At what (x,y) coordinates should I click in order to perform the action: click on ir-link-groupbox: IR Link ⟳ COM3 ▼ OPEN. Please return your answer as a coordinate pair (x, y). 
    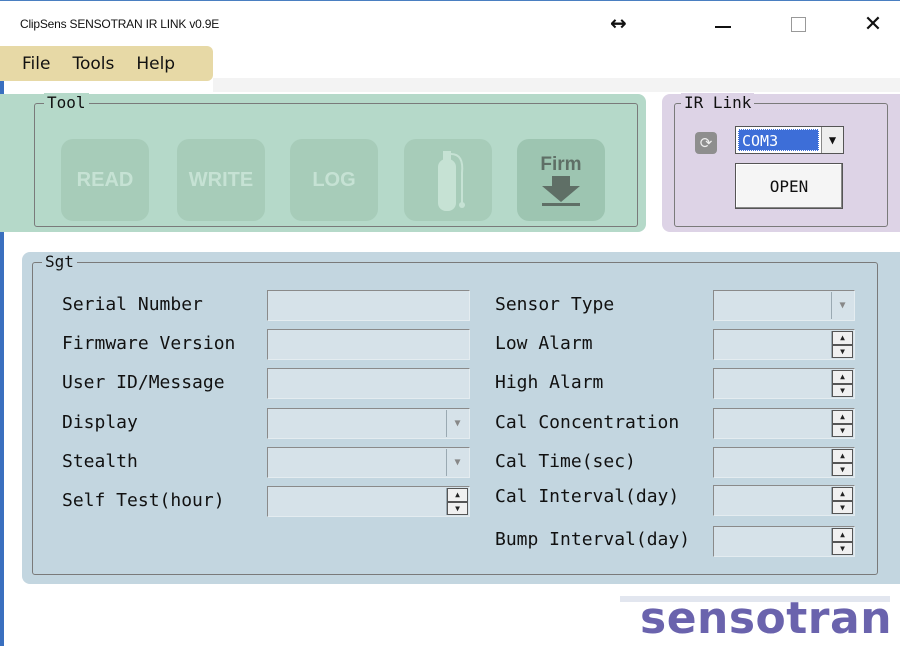
    Looking at the image, I should click on (781, 160).